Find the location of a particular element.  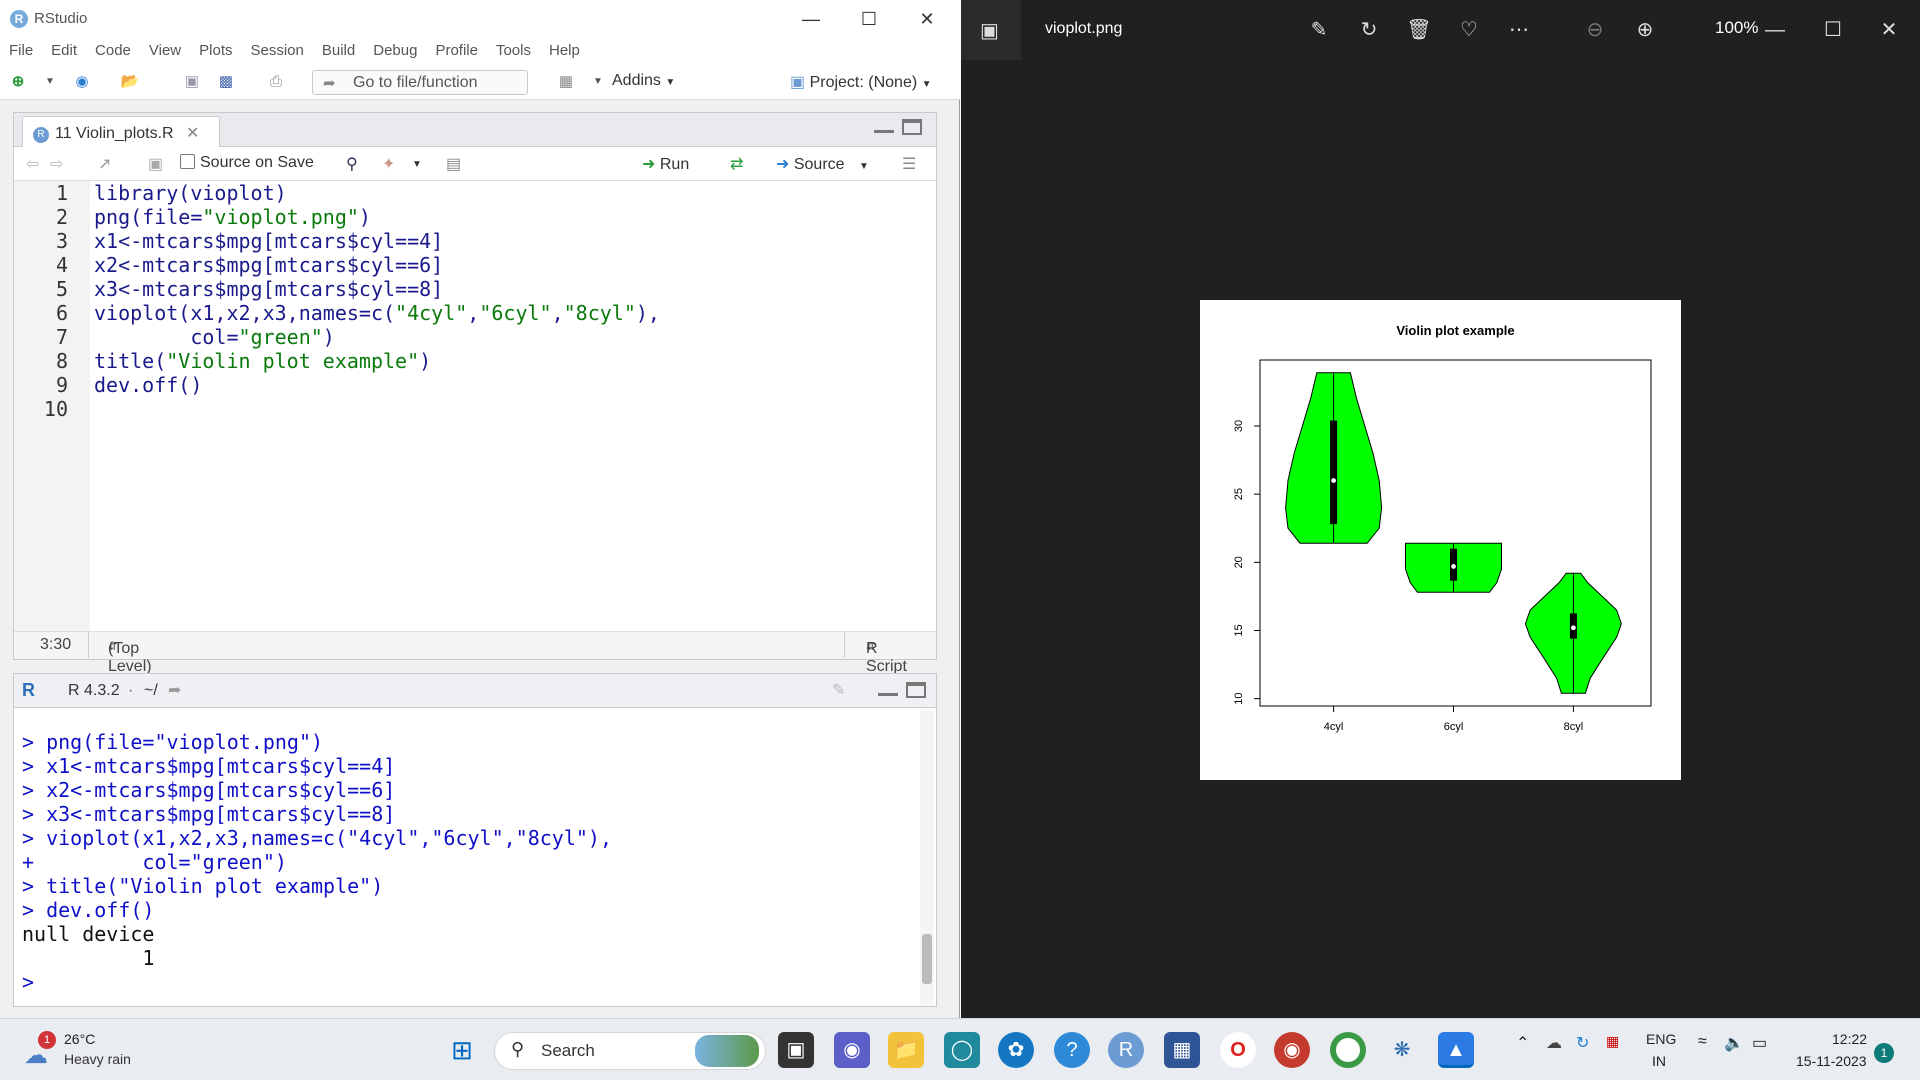

wifi-icon: ≈ is located at coordinates (1702, 1042).